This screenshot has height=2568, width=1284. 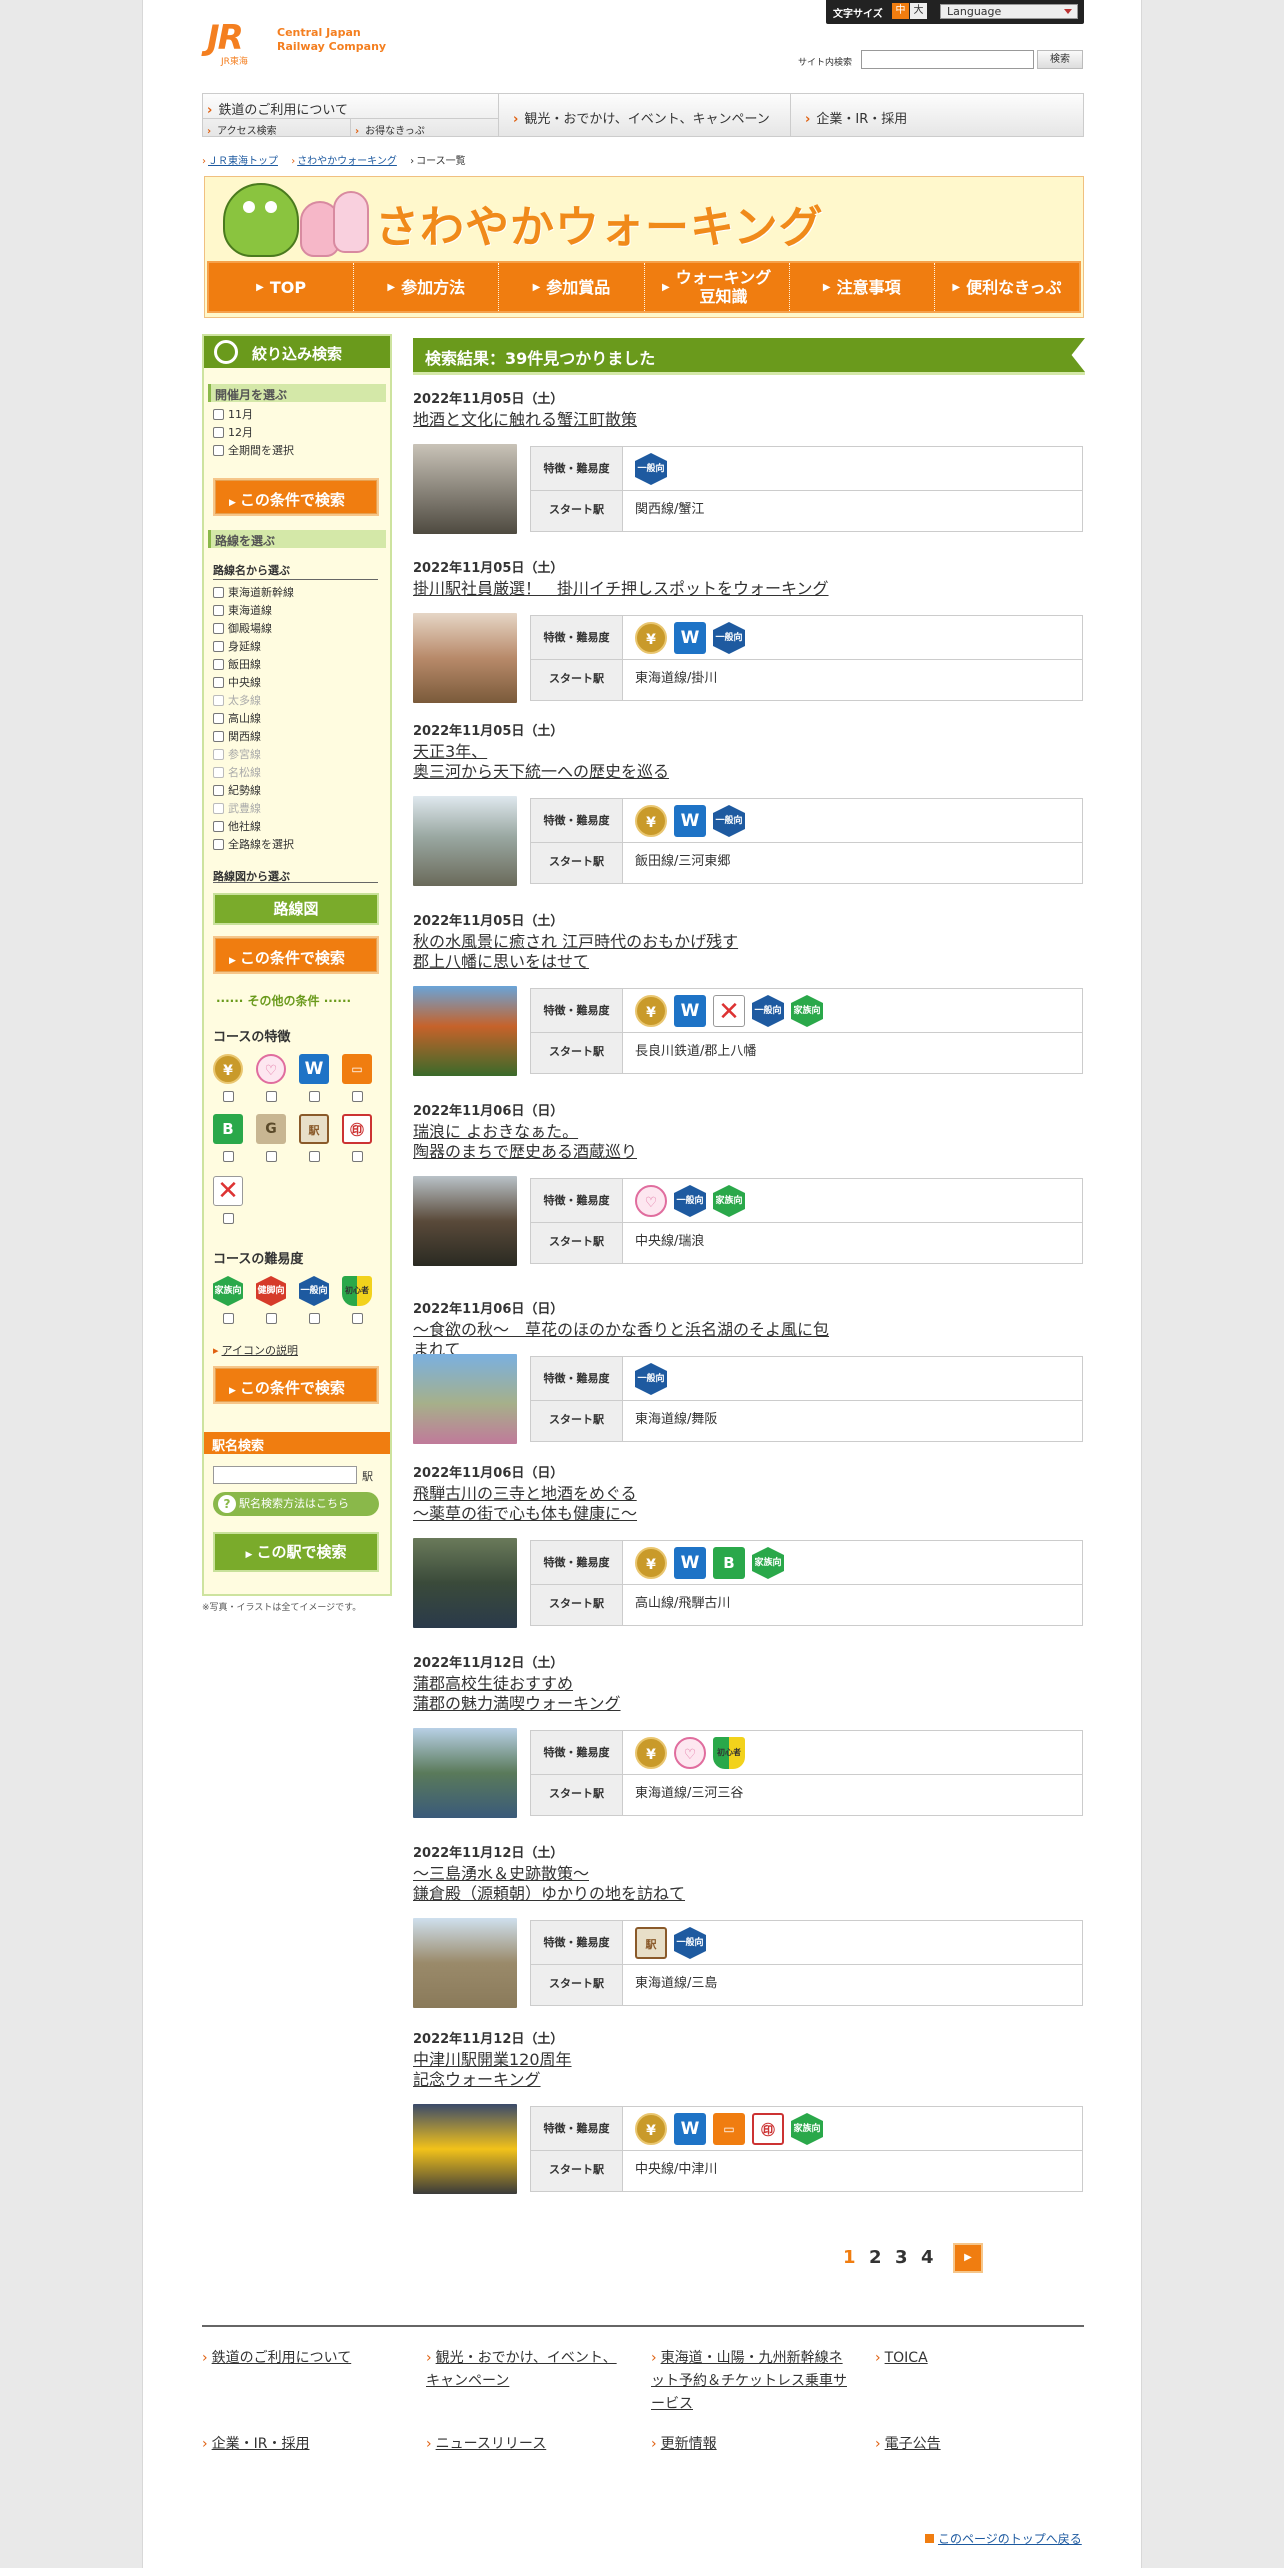 What do you see at coordinates (253, 450) in the screenshot?
I see `month-option: 全期間を選択` at bounding box center [253, 450].